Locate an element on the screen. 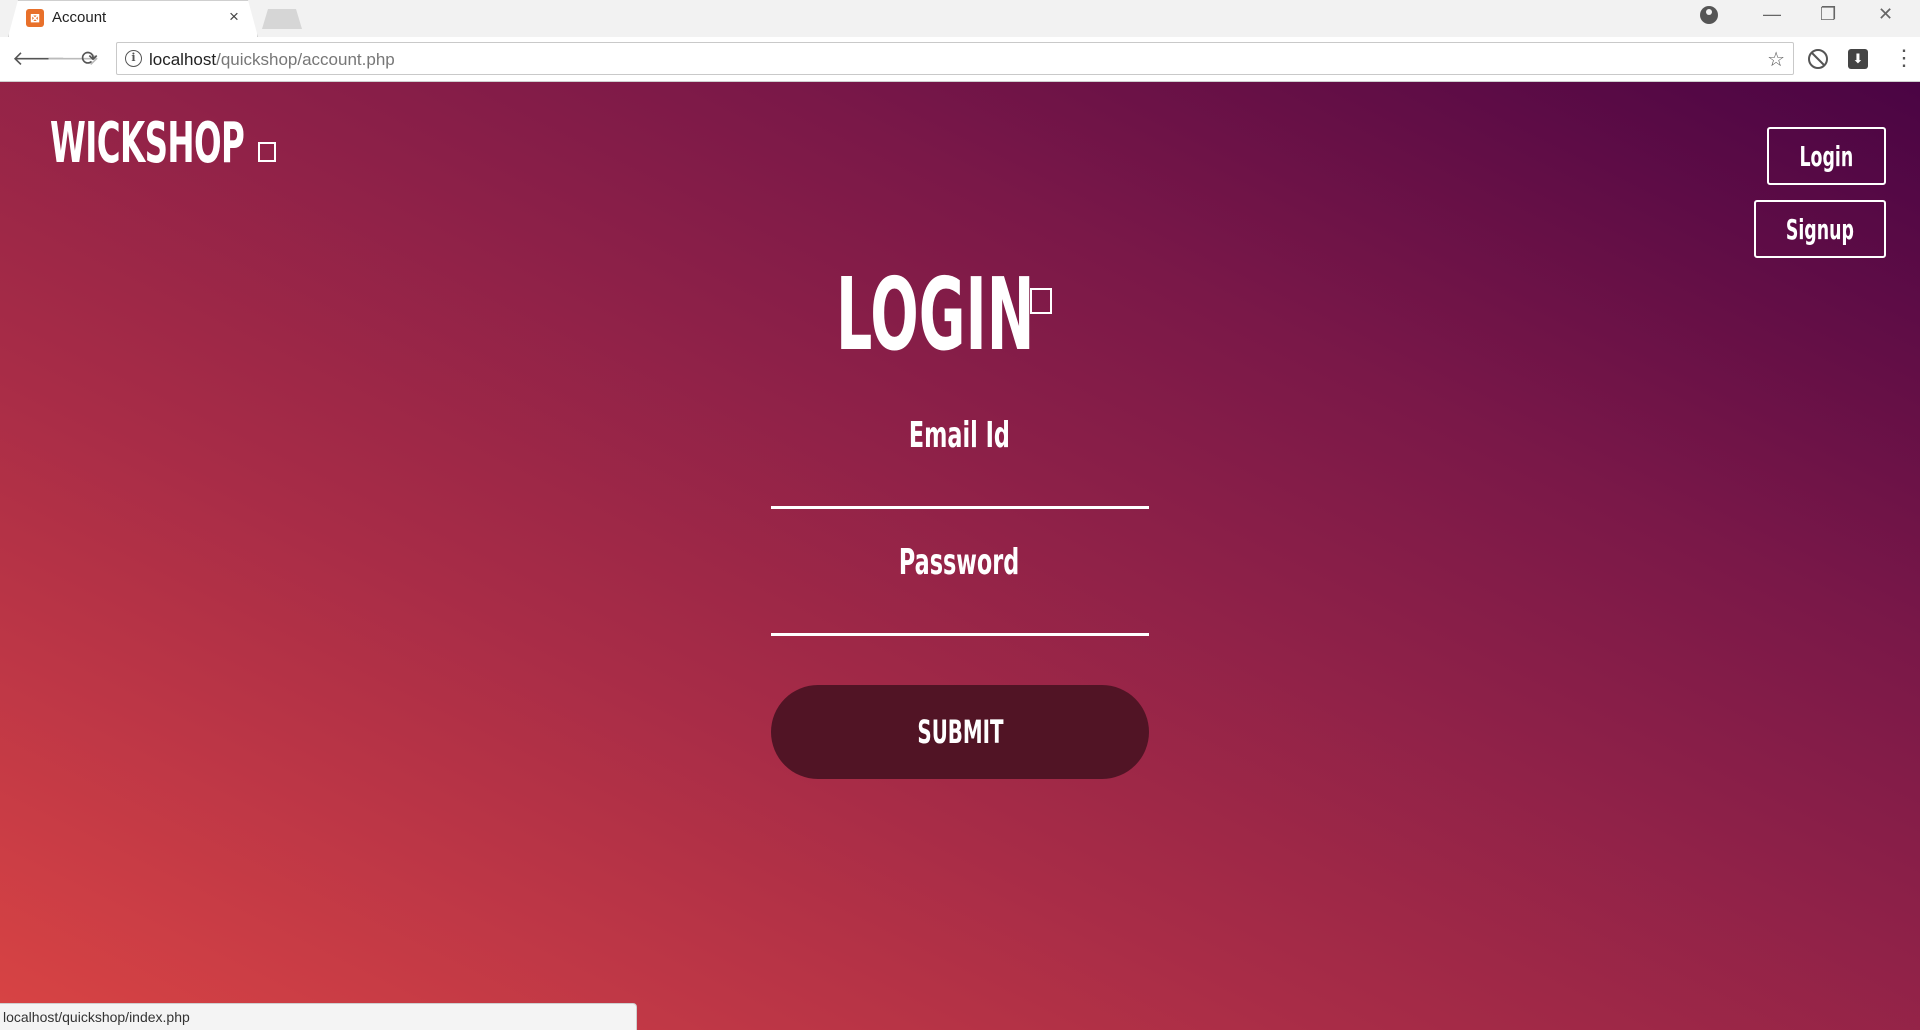 This screenshot has height=1030, width=1920. email-field is located at coordinates (960, 487).